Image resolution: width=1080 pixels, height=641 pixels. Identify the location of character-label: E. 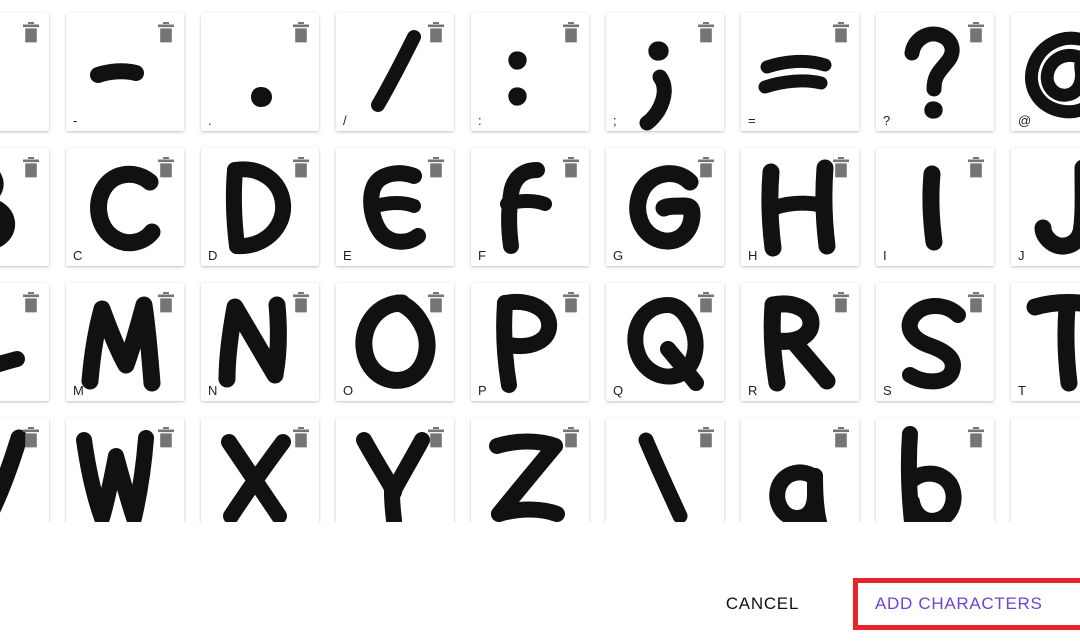
(347, 255).